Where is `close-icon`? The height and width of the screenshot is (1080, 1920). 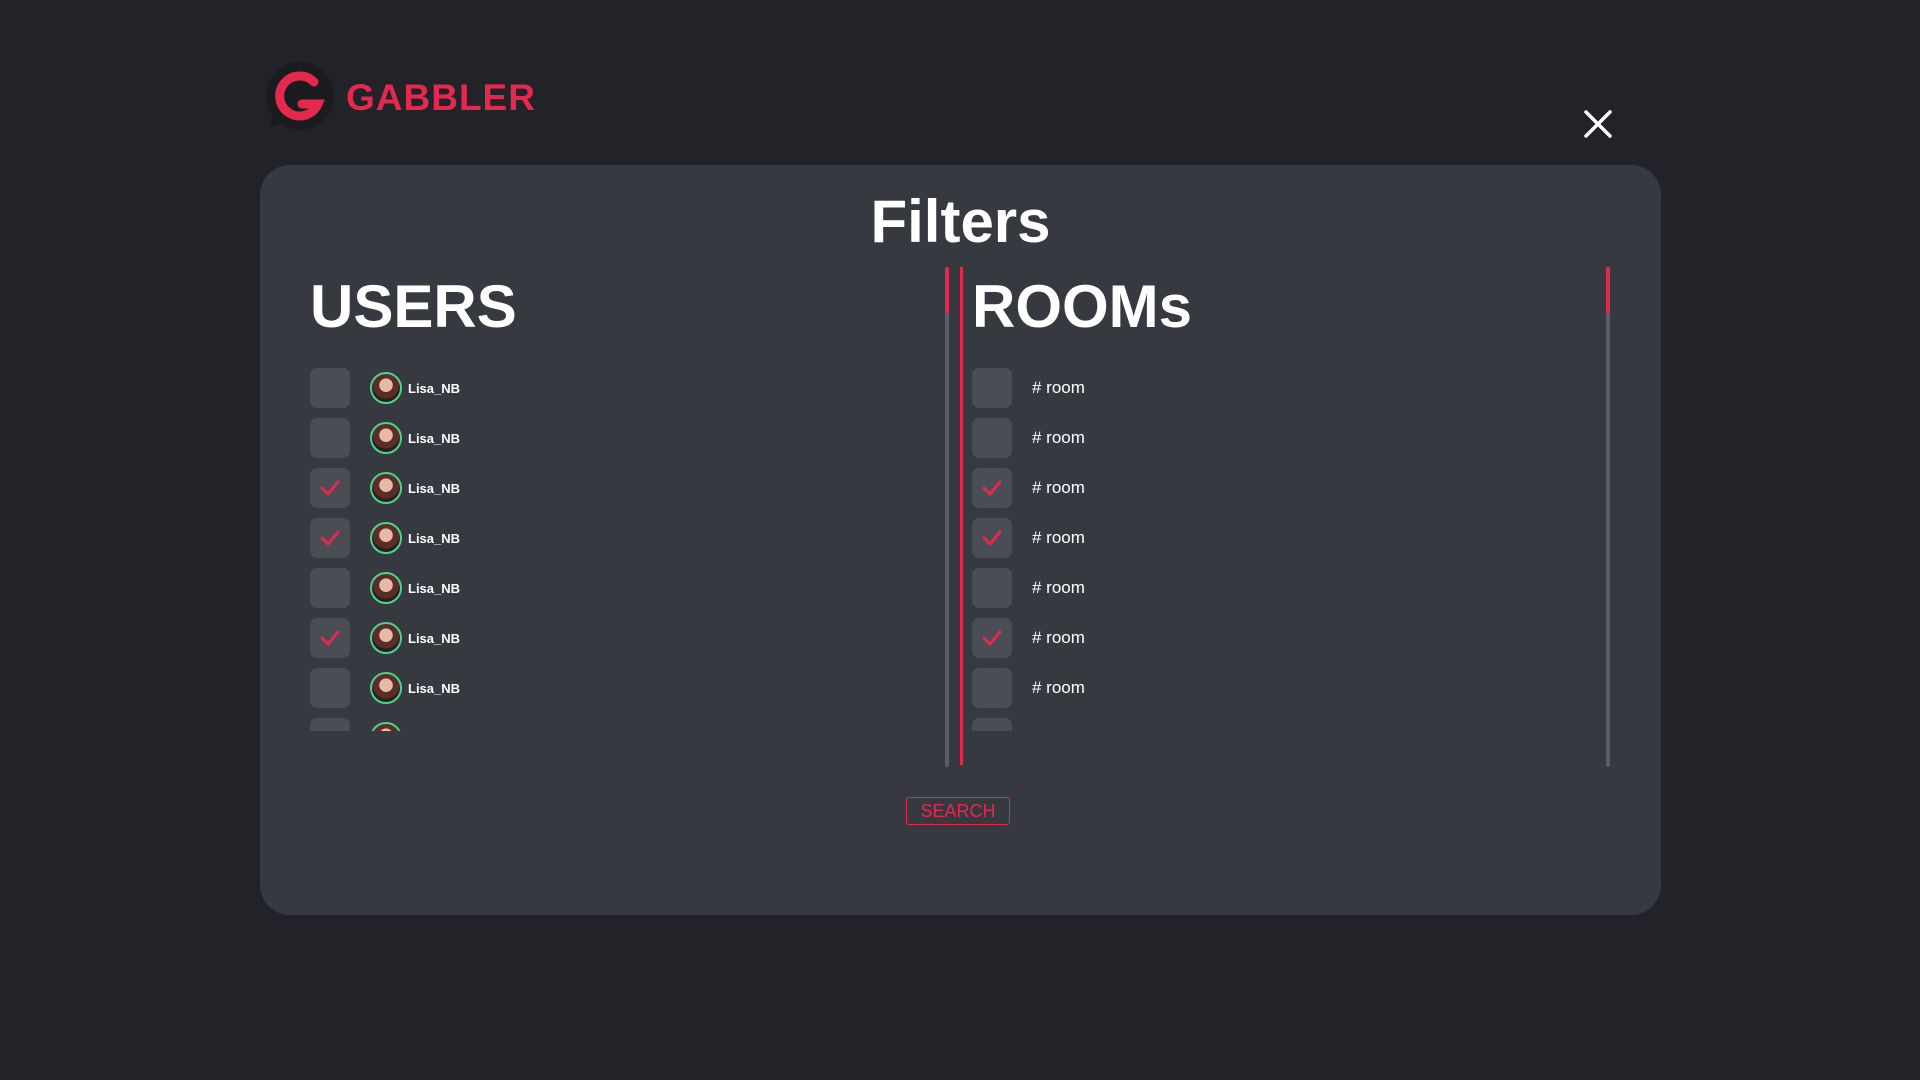 close-icon is located at coordinates (1598, 124).